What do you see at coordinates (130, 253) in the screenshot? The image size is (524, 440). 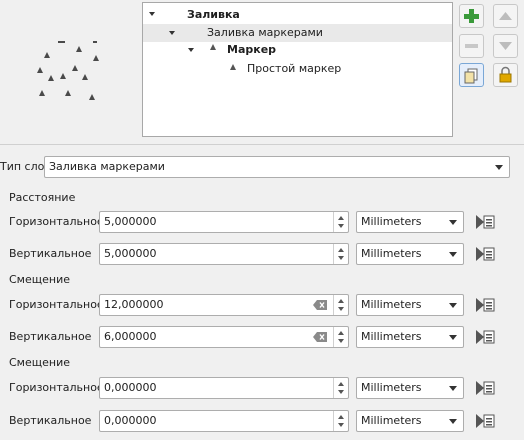 I see `spinbox-value: 5,000000` at bounding box center [130, 253].